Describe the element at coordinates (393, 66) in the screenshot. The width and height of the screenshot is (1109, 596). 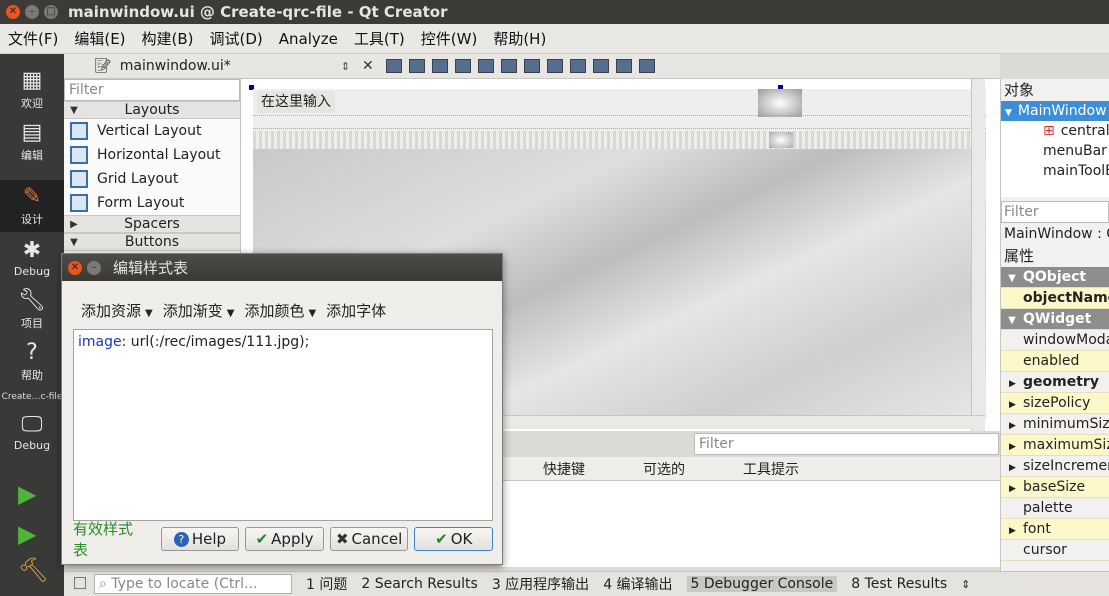
I see `edit-widgets-icon` at that location.